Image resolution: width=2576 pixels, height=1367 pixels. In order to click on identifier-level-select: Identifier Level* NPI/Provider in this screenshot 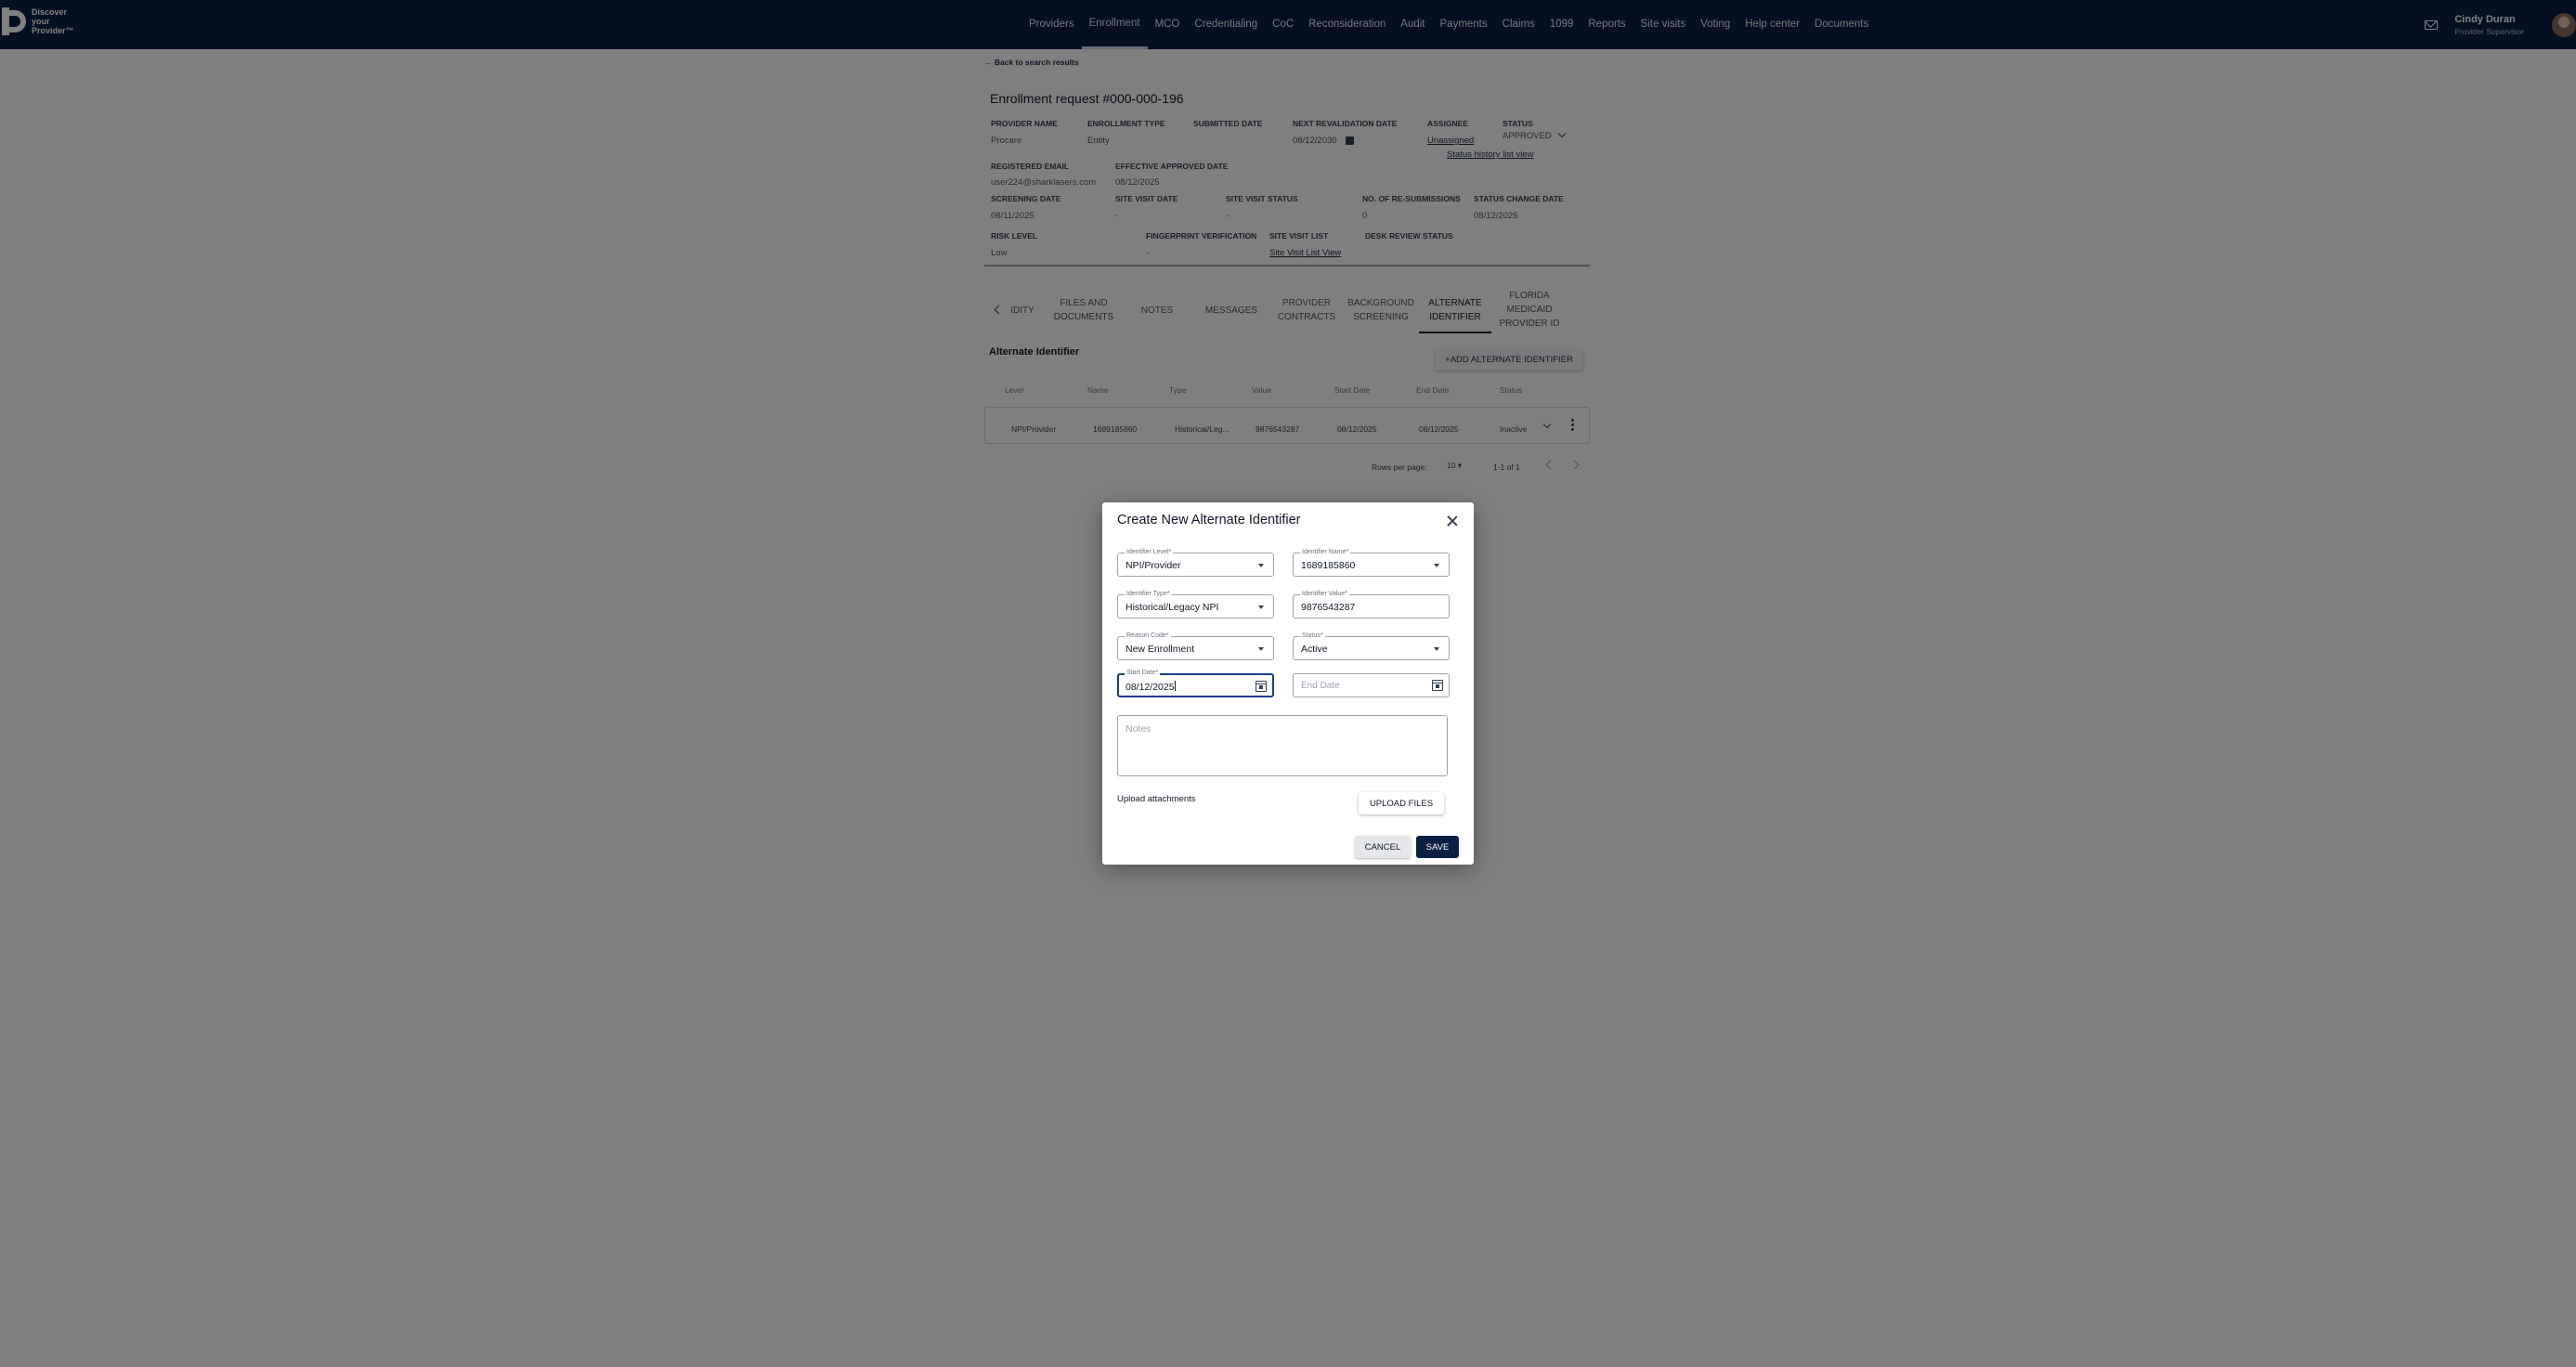, I will do `click(1195, 562)`.